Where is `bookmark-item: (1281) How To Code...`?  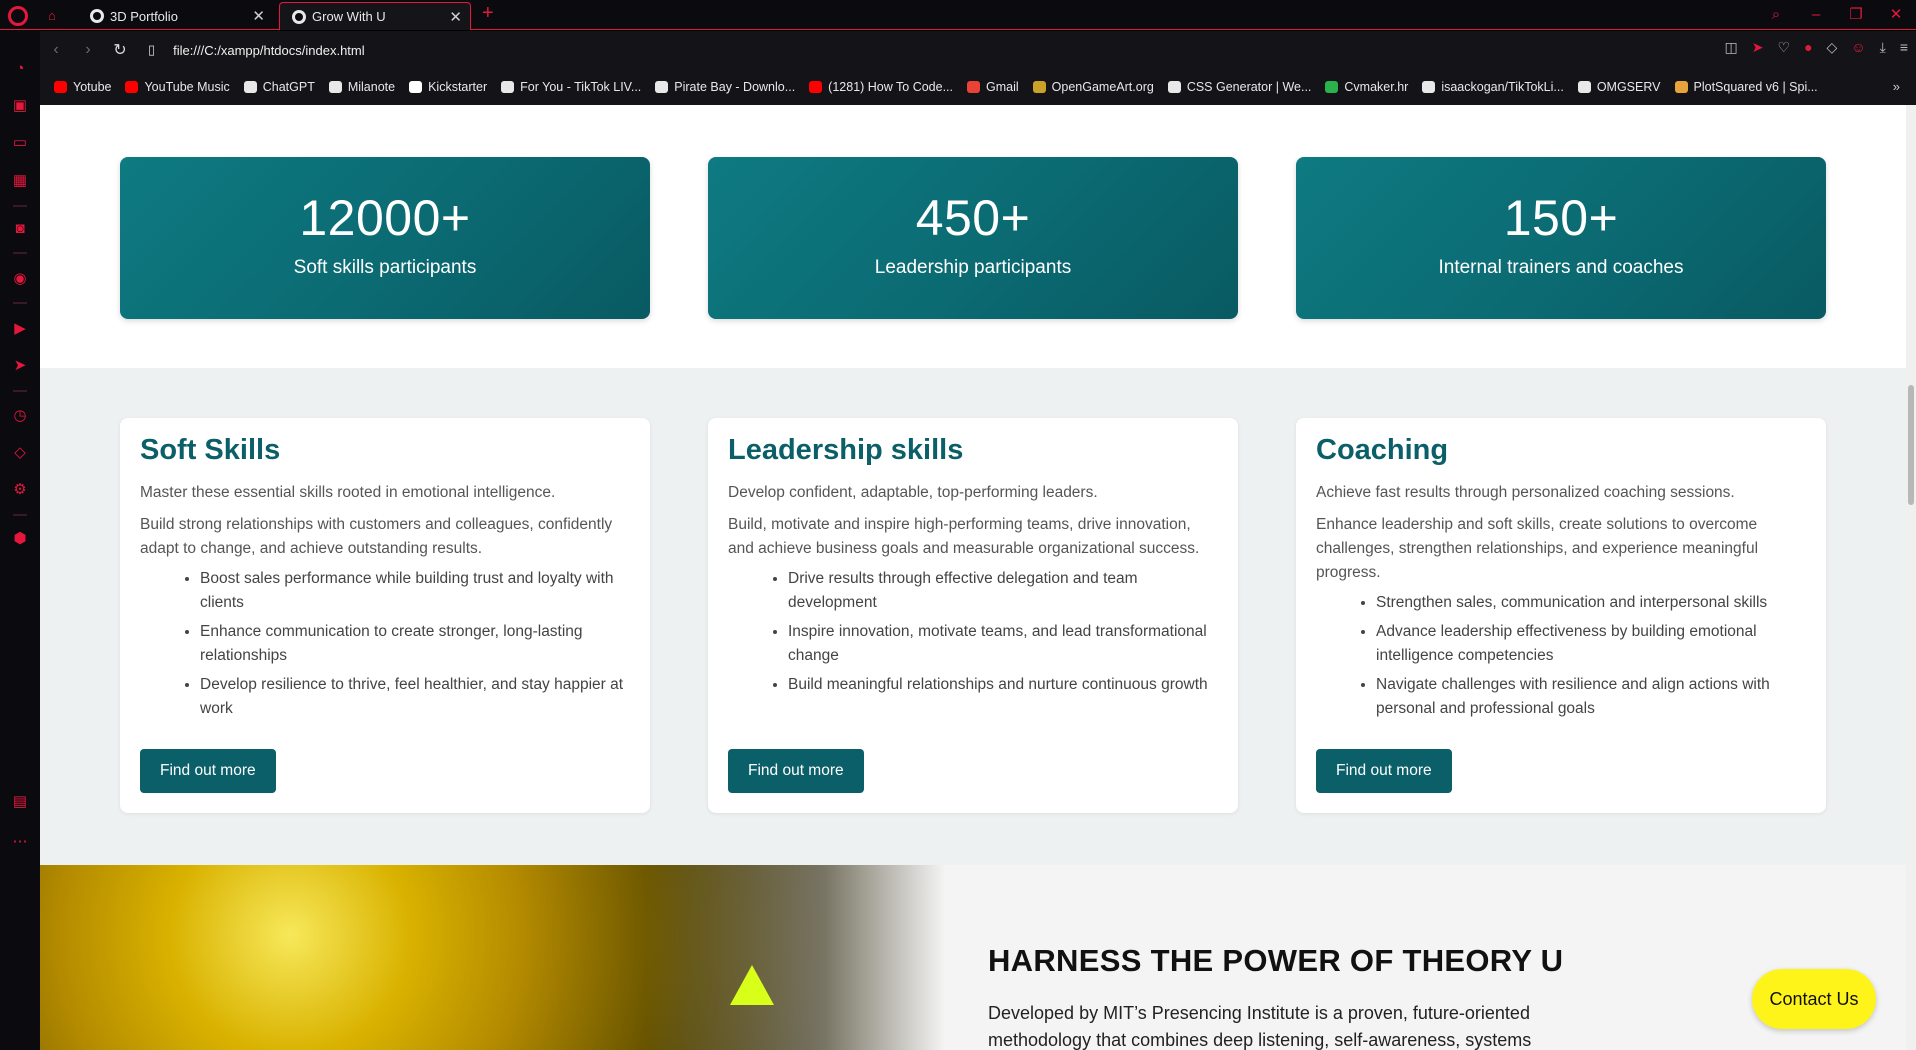 bookmark-item: (1281) How To Code... is located at coordinates (881, 87).